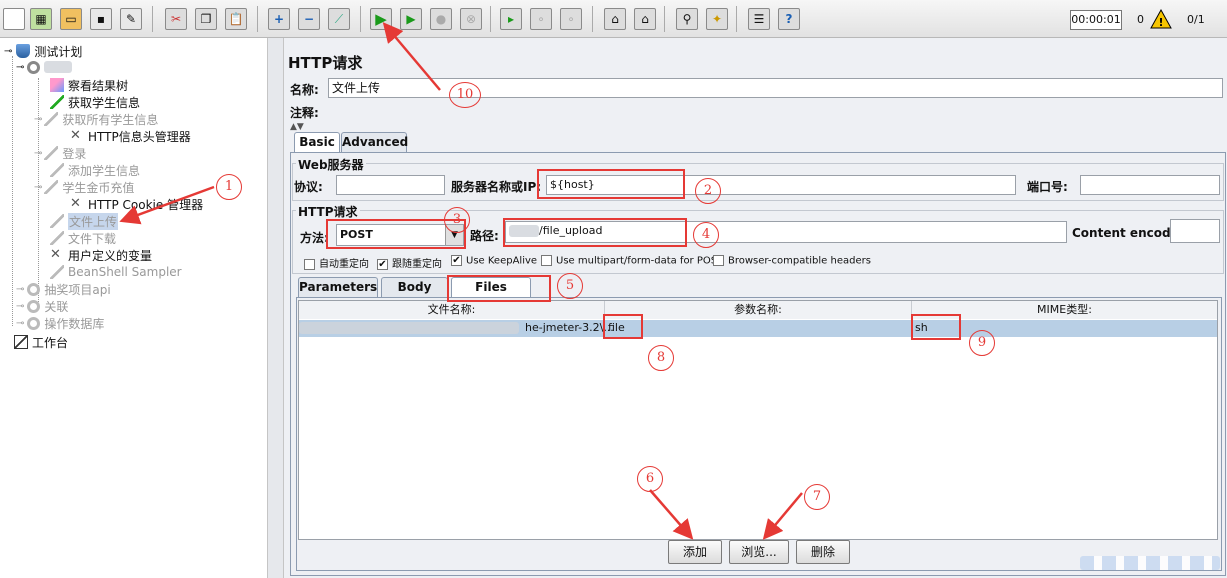 The height and width of the screenshot is (578, 1227). What do you see at coordinates (465, 95) in the screenshot?
I see `annotation-number-10: 10` at bounding box center [465, 95].